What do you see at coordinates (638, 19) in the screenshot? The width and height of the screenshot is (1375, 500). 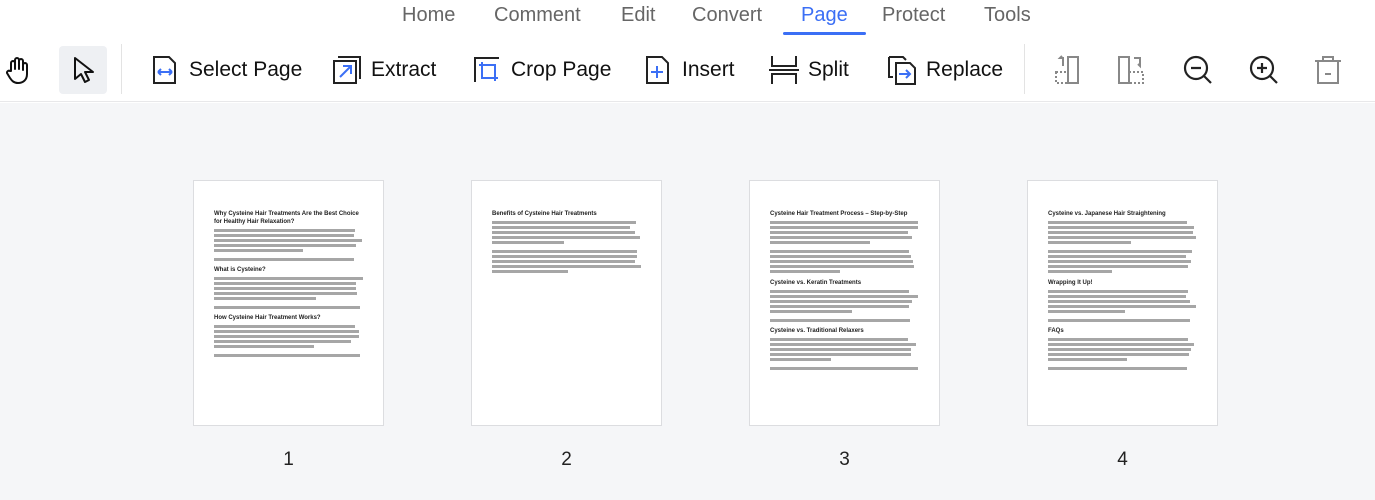 I see `tab-edit: Edit` at bounding box center [638, 19].